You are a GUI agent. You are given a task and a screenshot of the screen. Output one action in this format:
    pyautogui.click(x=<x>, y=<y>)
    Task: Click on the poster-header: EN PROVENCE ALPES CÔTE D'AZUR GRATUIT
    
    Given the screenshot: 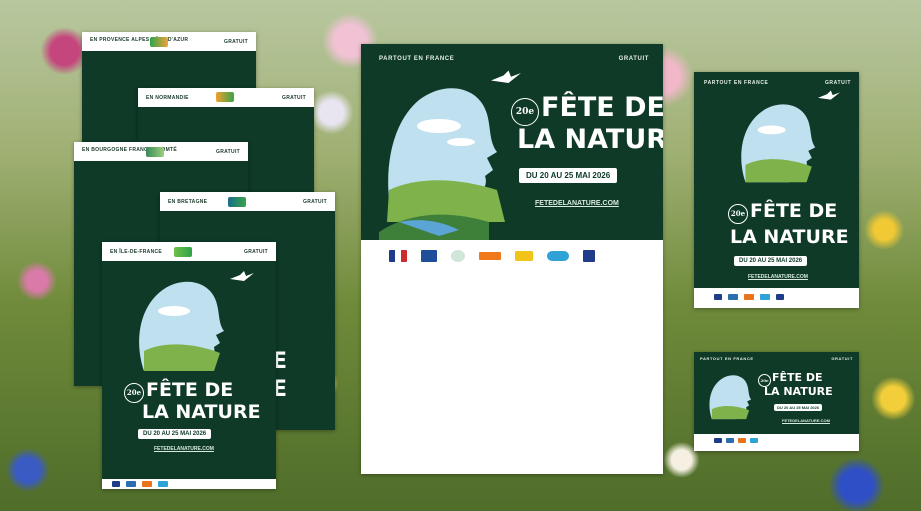 What is the action you would take?
    pyautogui.click(x=169, y=41)
    